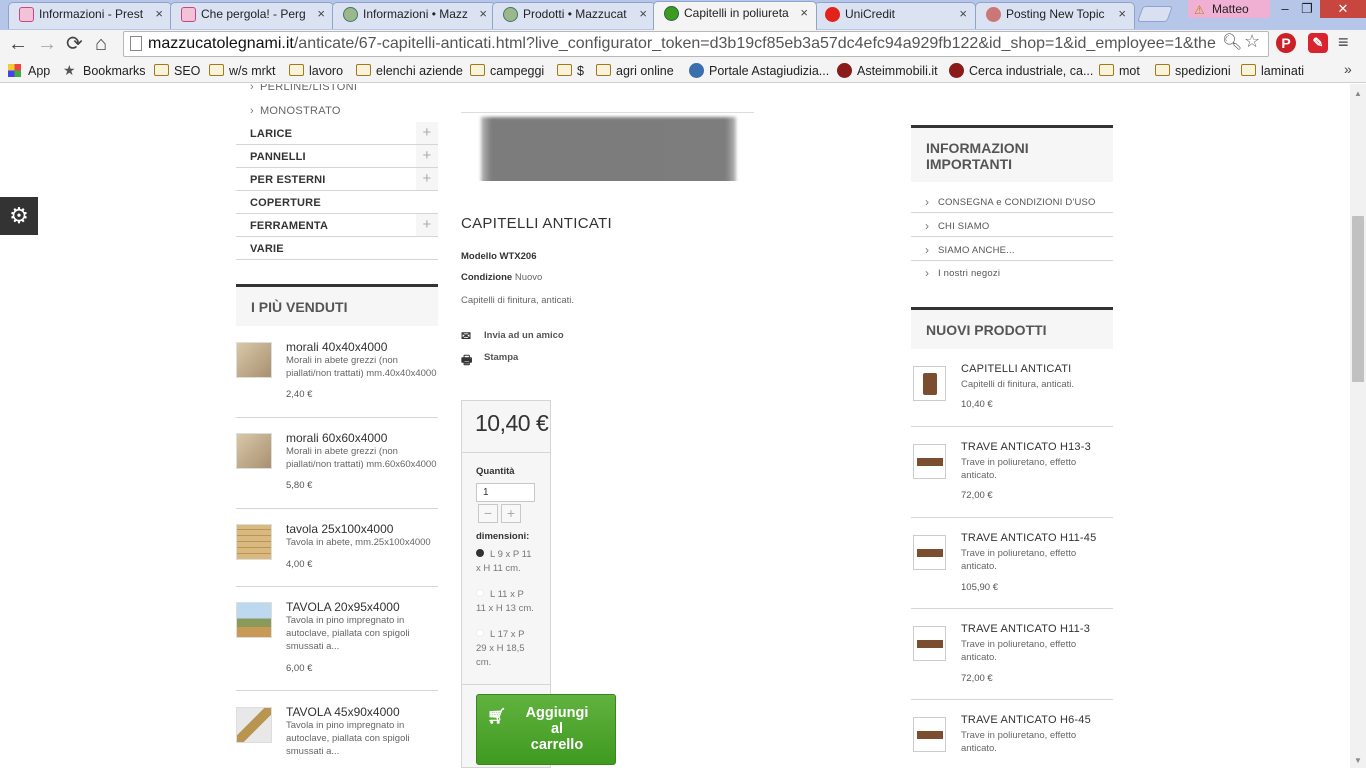  Describe the element at coordinates (47, 44) in the screenshot. I see `forward-button: →` at that location.